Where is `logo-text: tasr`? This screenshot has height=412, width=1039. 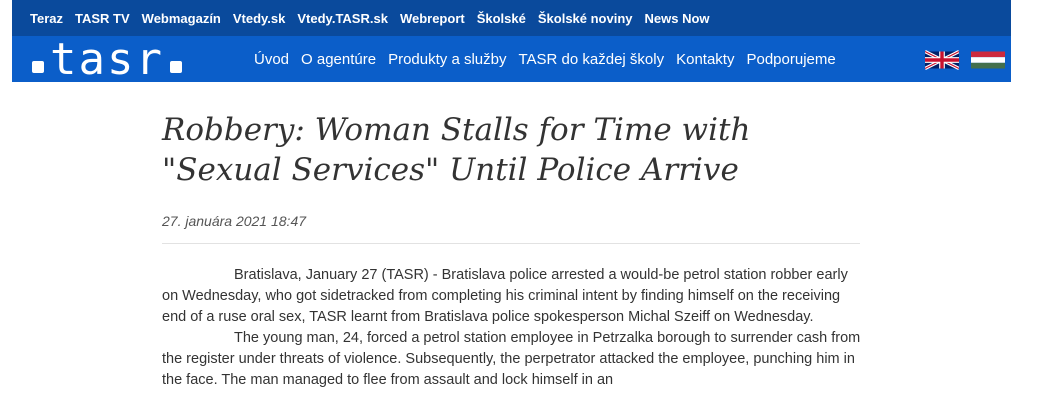 logo-text: tasr is located at coordinates (107, 59).